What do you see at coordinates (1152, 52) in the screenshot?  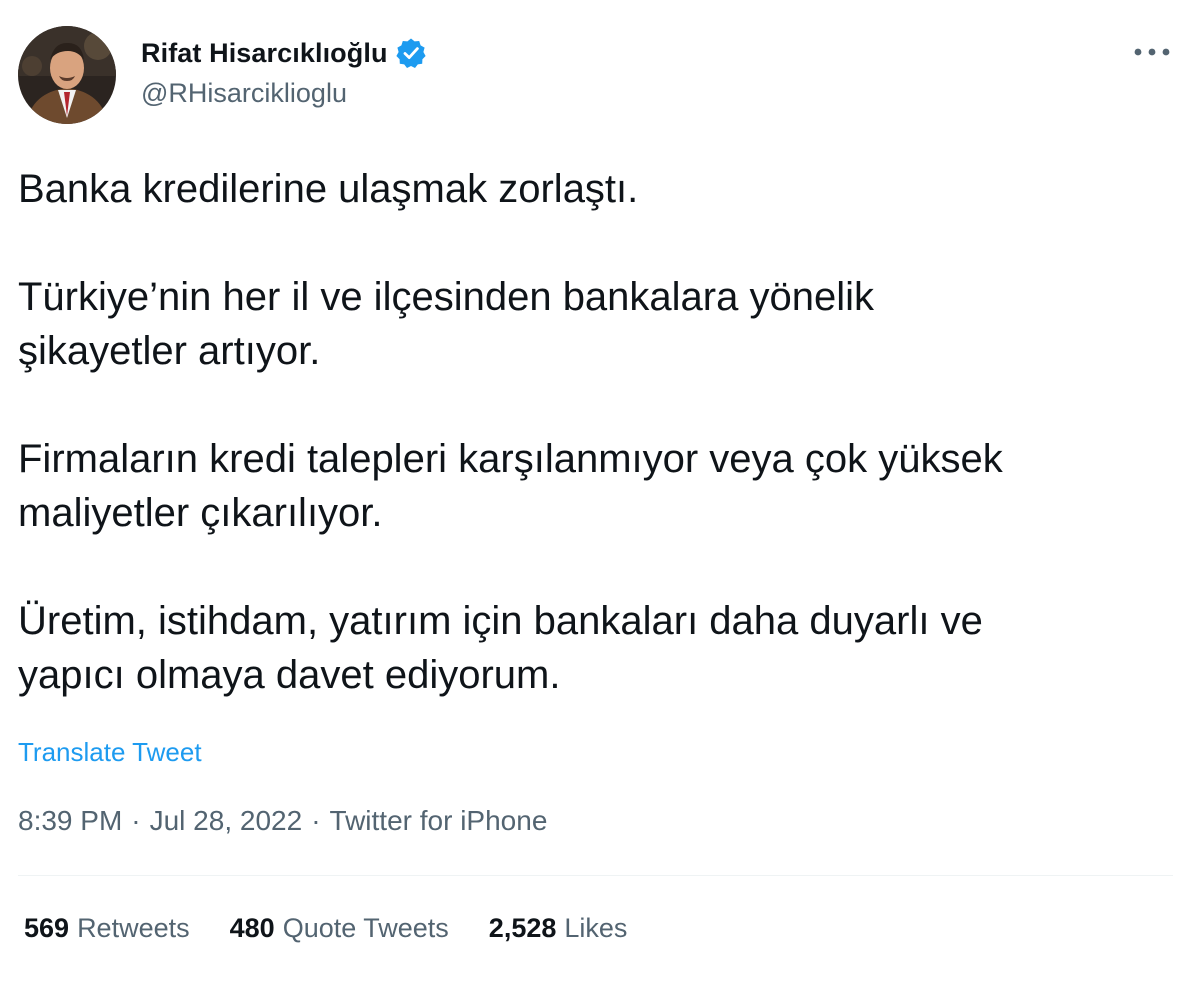 I see `more-options-icon` at bounding box center [1152, 52].